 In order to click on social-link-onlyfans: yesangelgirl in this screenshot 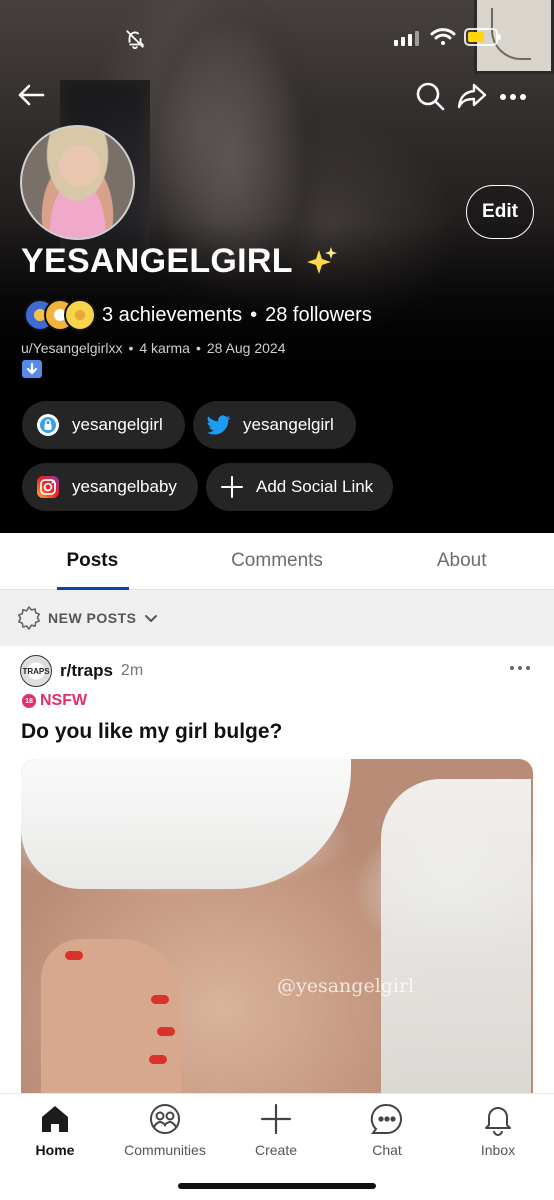, I will do `click(103, 425)`.